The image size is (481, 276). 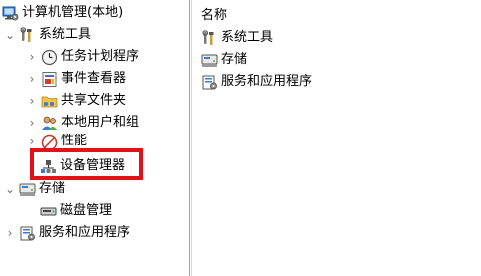 I want to click on tree-node-system-tools: ⌄ 系统工具, so click(x=47, y=35).